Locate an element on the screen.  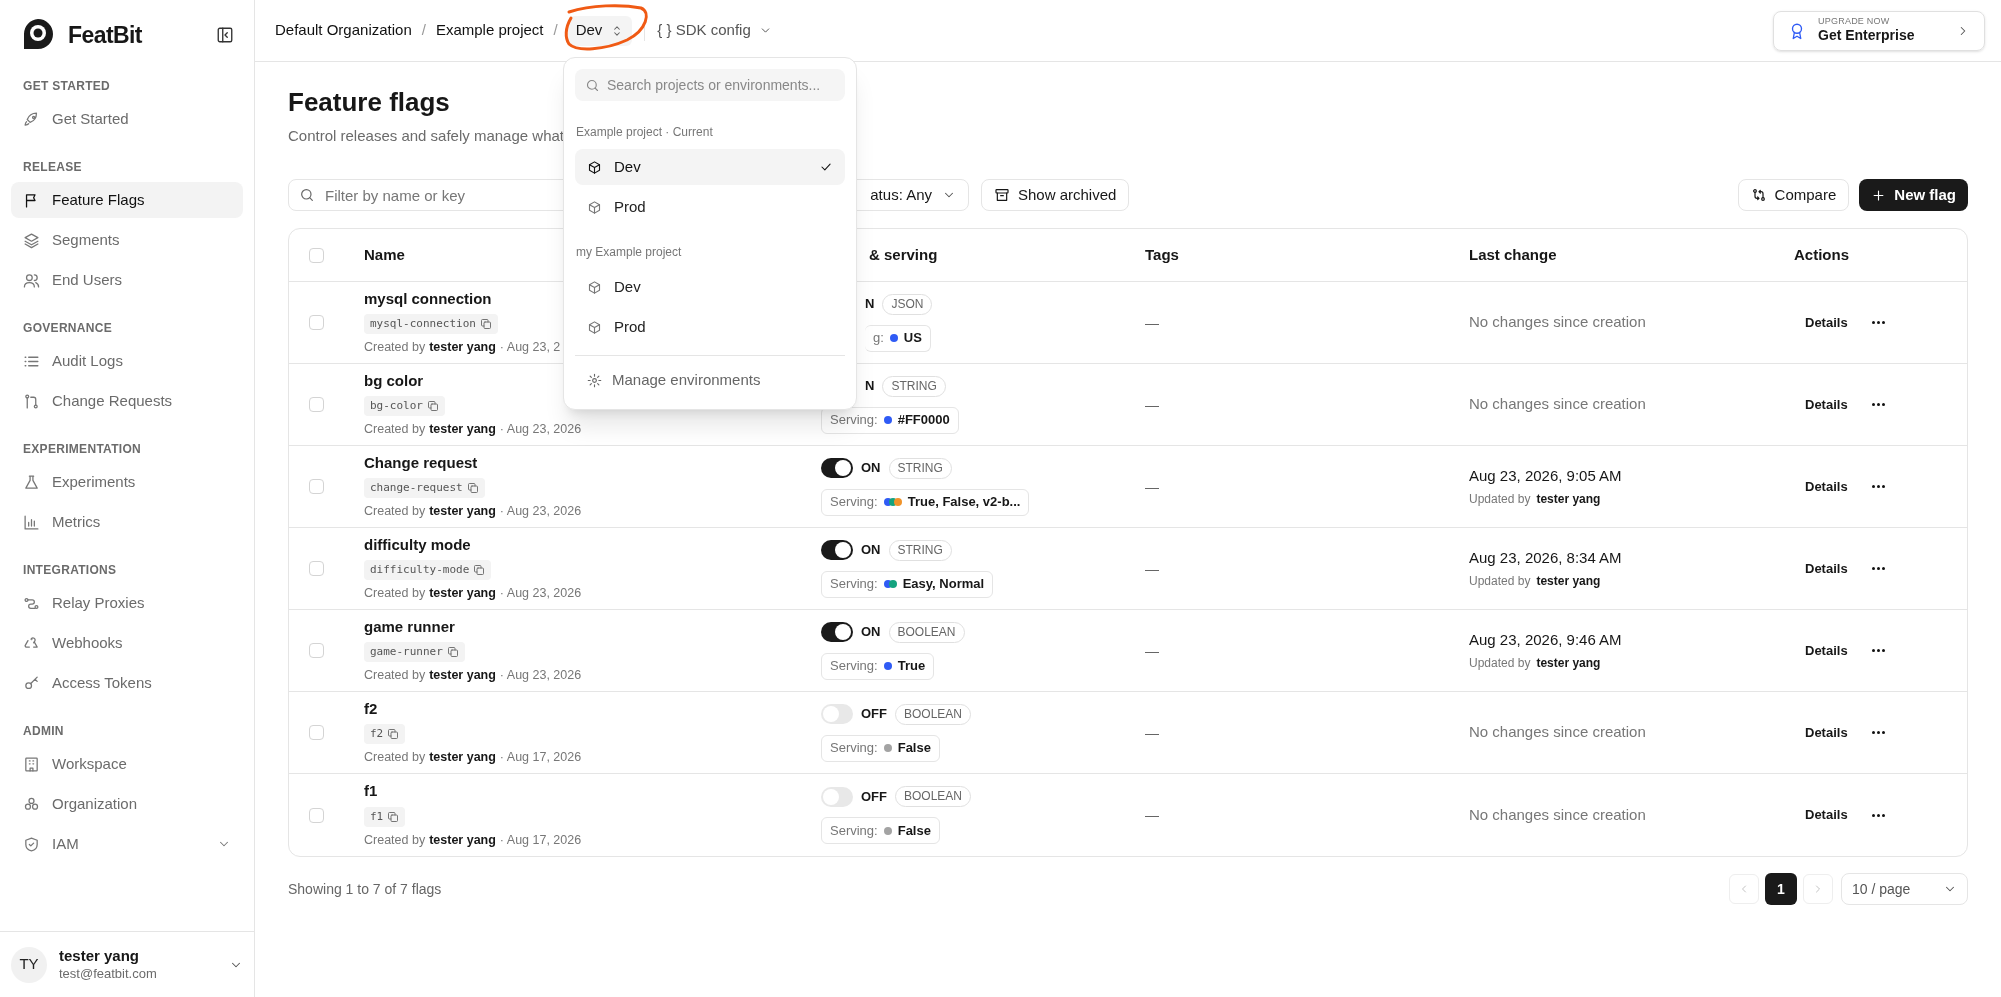
flag-name: bg color is located at coordinates (394, 381).